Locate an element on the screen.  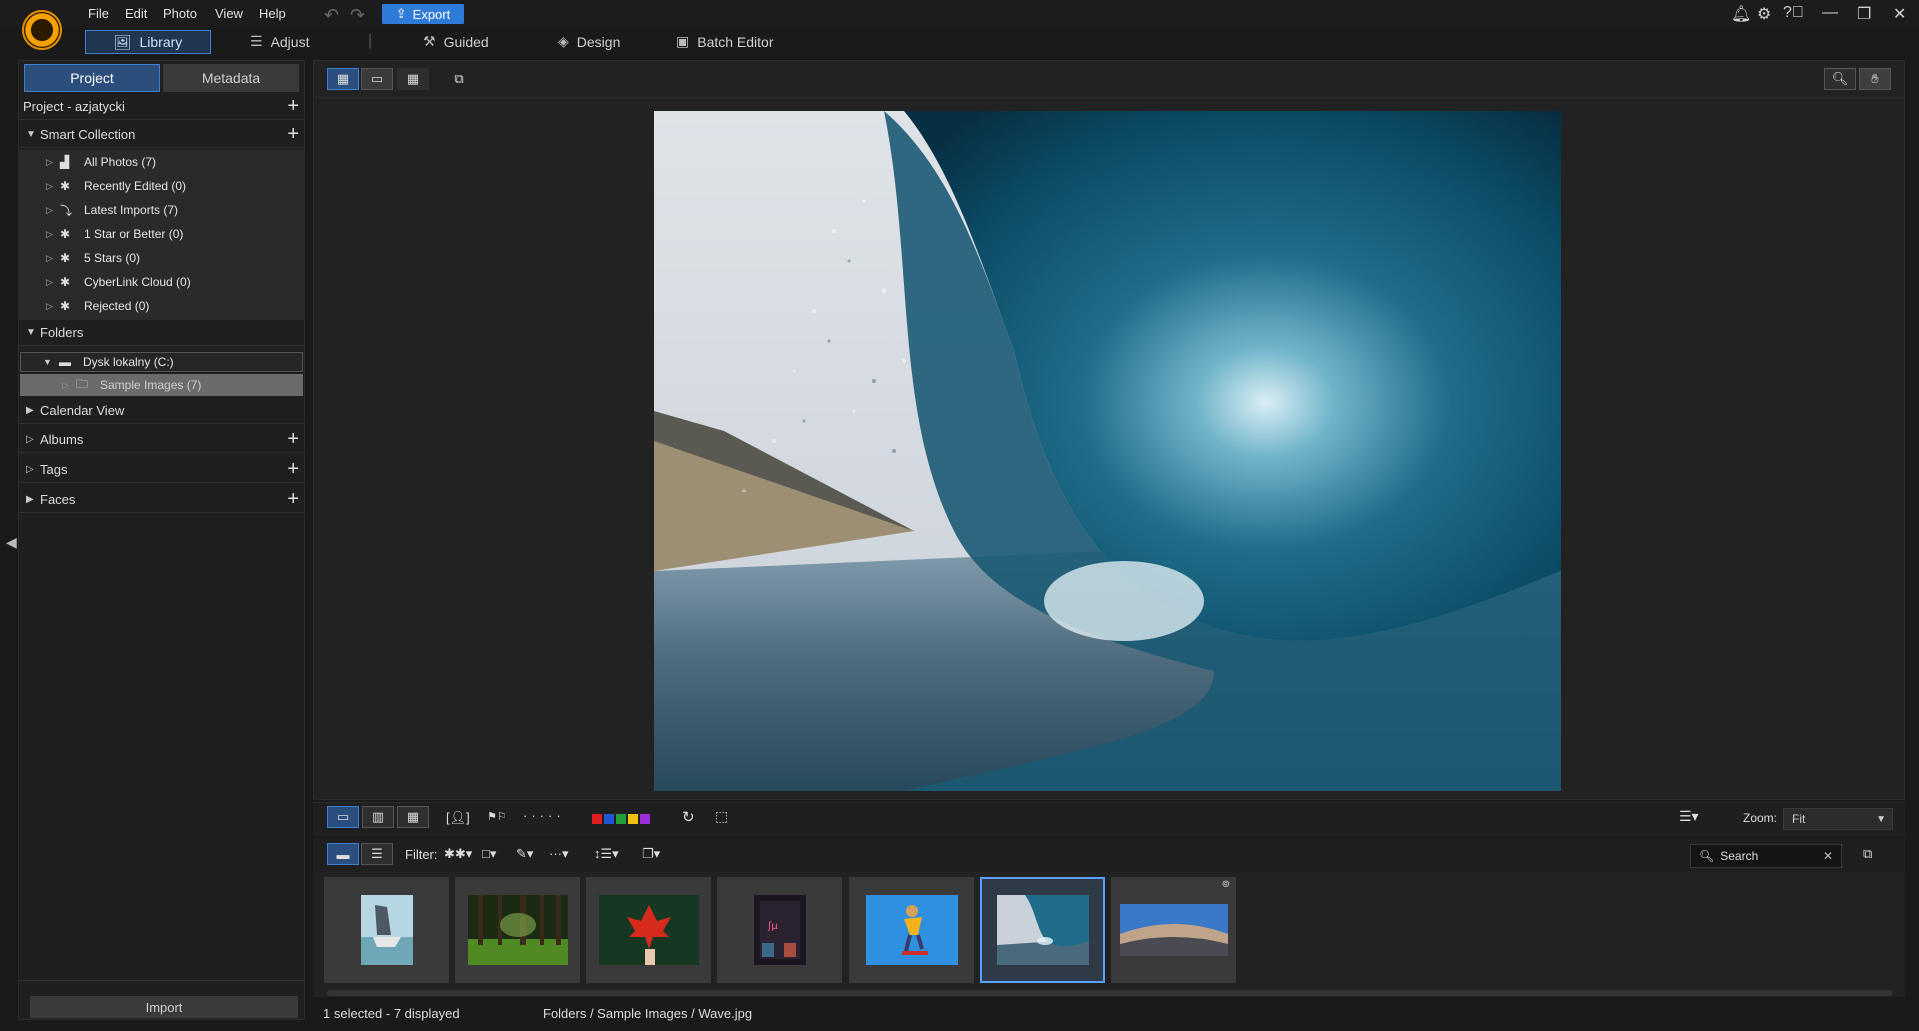
menu-edit: Edit is located at coordinates (136, 13).